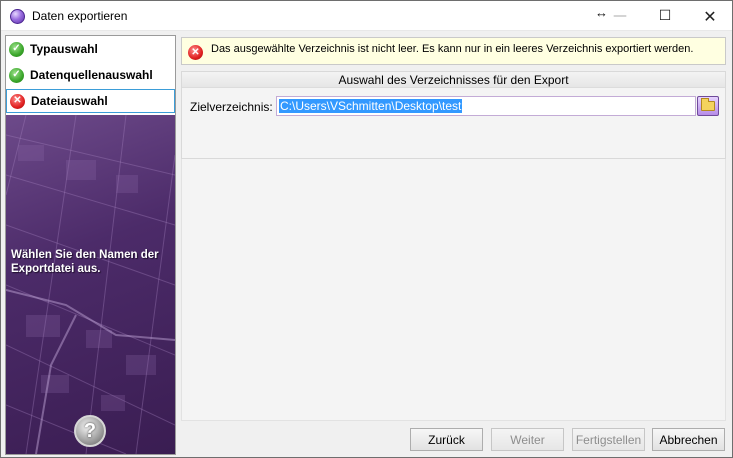 Image resolution: width=733 pixels, height=458 pixels. What do you see at coordinates (446, 439) in the screenshot?
I see `back-button: Zurück` at bounding box center [446, 439].